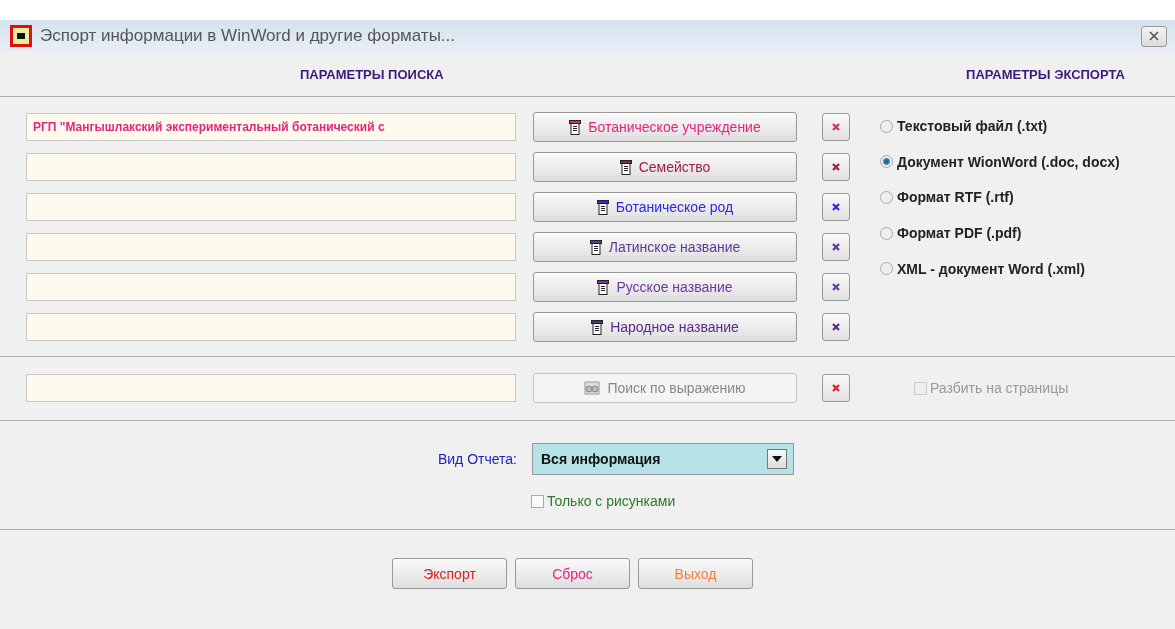 The height and width of the screenshot is (629, 1175). I want to click on close-icon, so click(1154, 36).